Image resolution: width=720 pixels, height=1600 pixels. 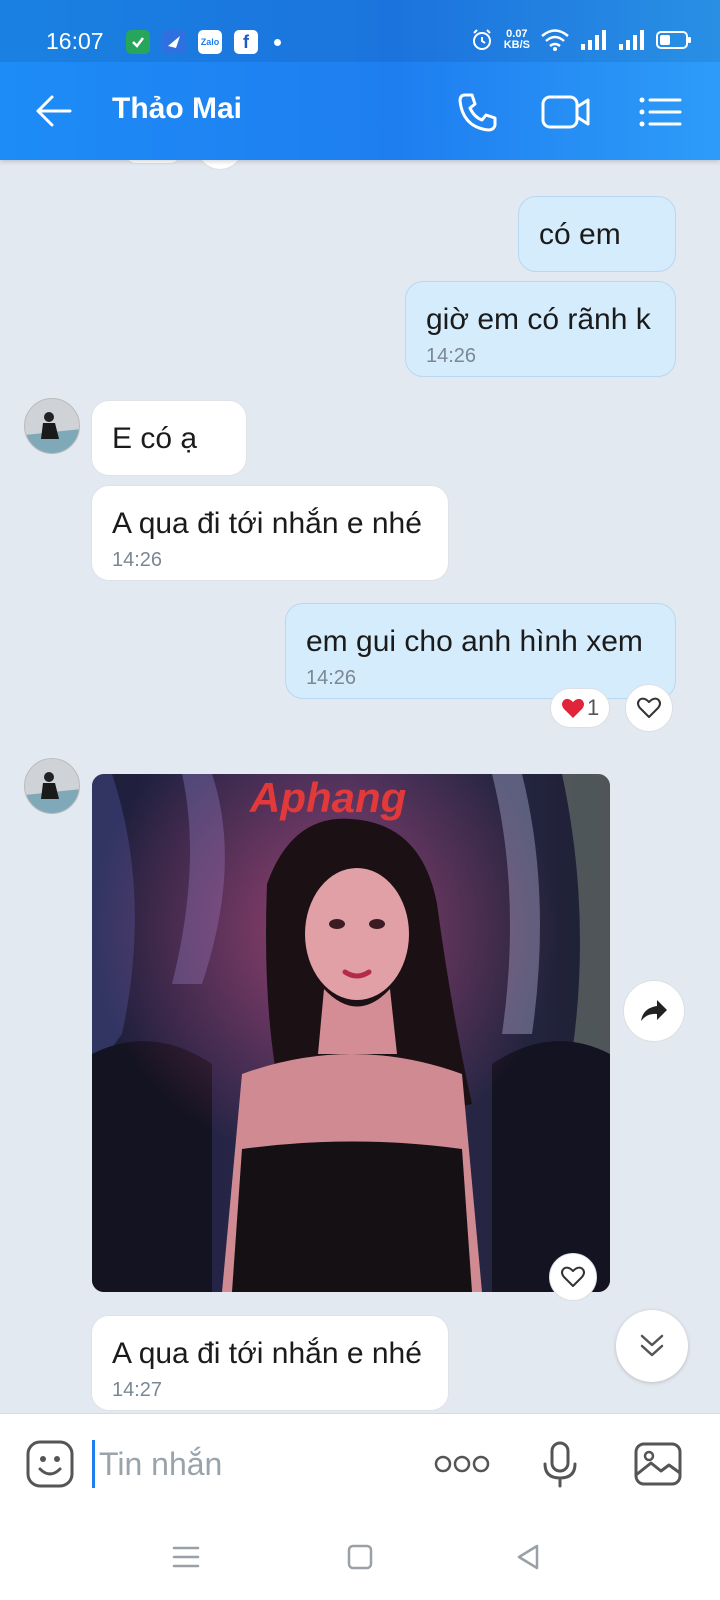 I want to click on menu-list-icon, so click(x=660, y=112).